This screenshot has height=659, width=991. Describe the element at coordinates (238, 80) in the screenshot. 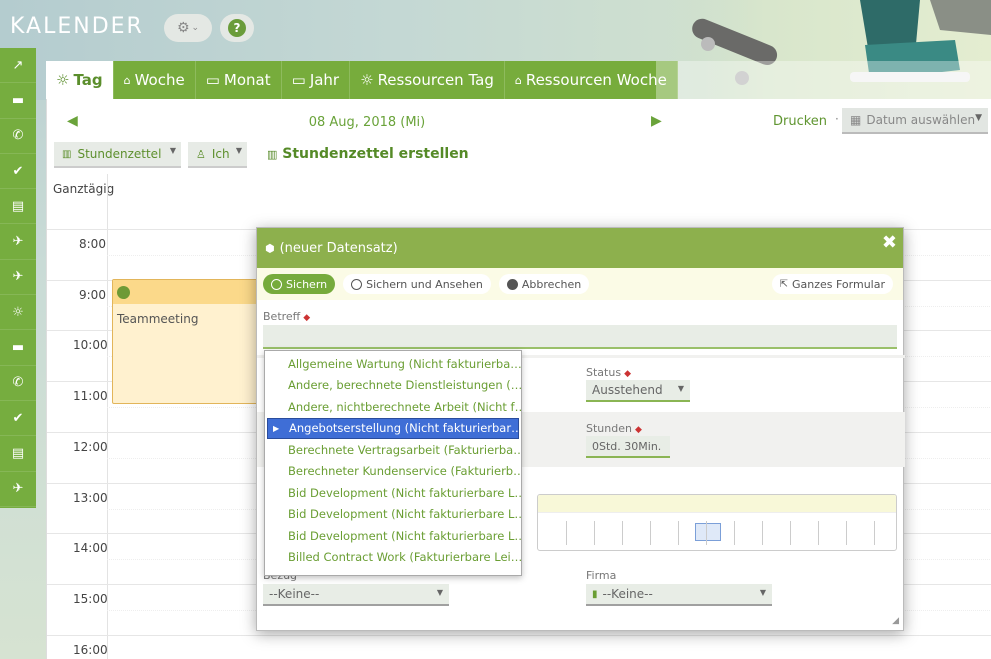

I see `tab-monat: ▭ Monat` at that location.